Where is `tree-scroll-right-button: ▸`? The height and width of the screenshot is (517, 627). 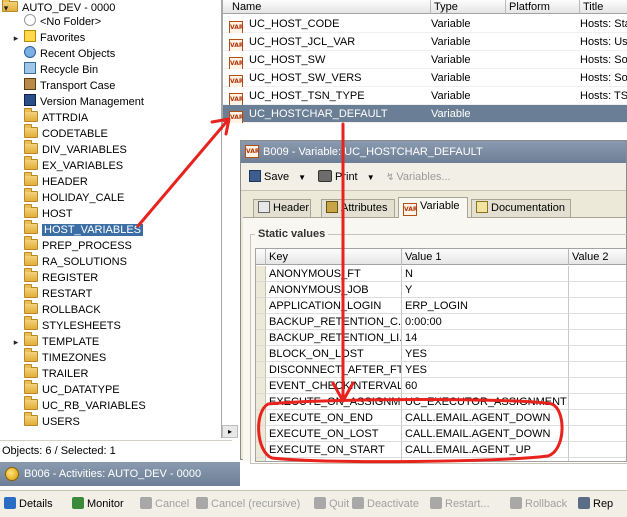 tree-scroll-right-button: ▸ is located at coordinates (230, 431).